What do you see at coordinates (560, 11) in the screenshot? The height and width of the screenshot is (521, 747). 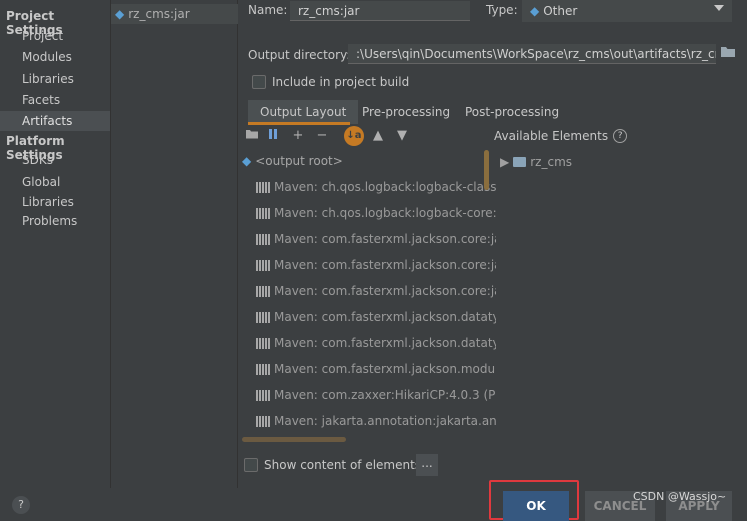 I see `type-value: Other` at bounding box center [560, 11].